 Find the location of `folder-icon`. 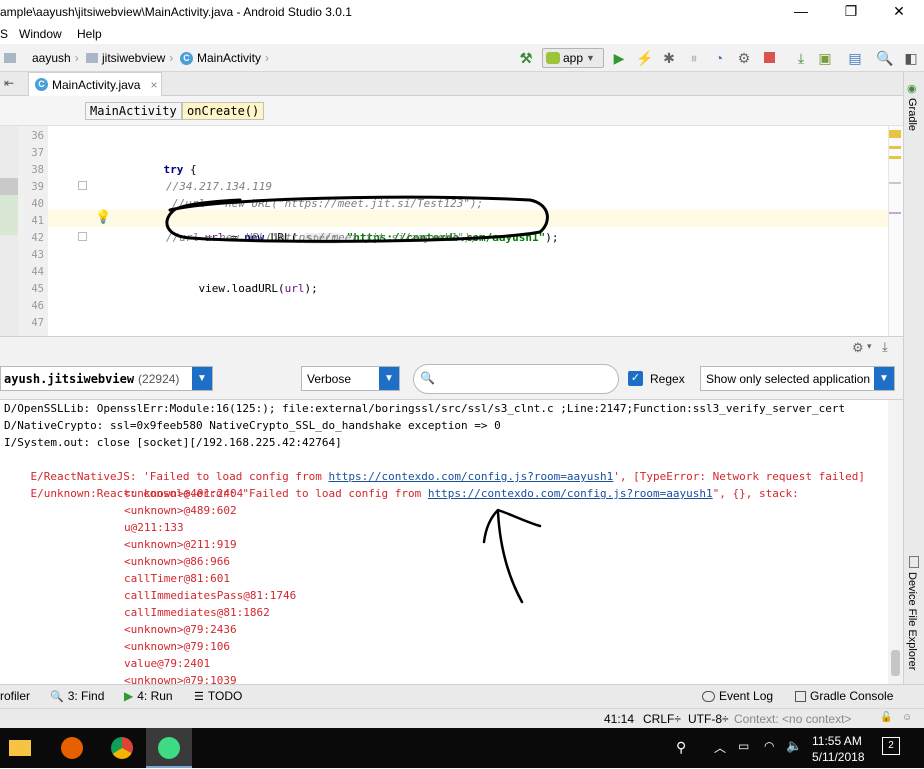

folder-icon is located at coordinates (92, 58).